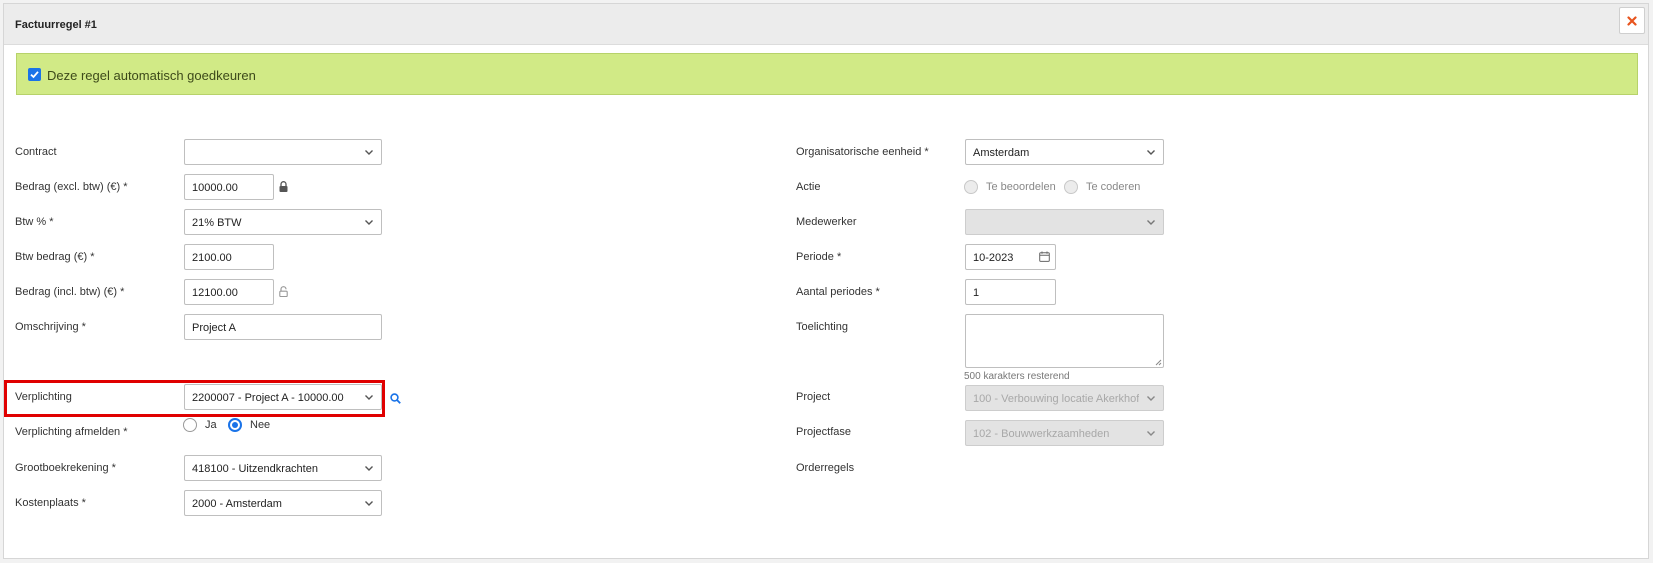 The image size is (1653, 563). Describe the element at coordinates (283, 503) in the screenshot. I see `kostenplaats-select: 2000 - Amsterdam` at that location.